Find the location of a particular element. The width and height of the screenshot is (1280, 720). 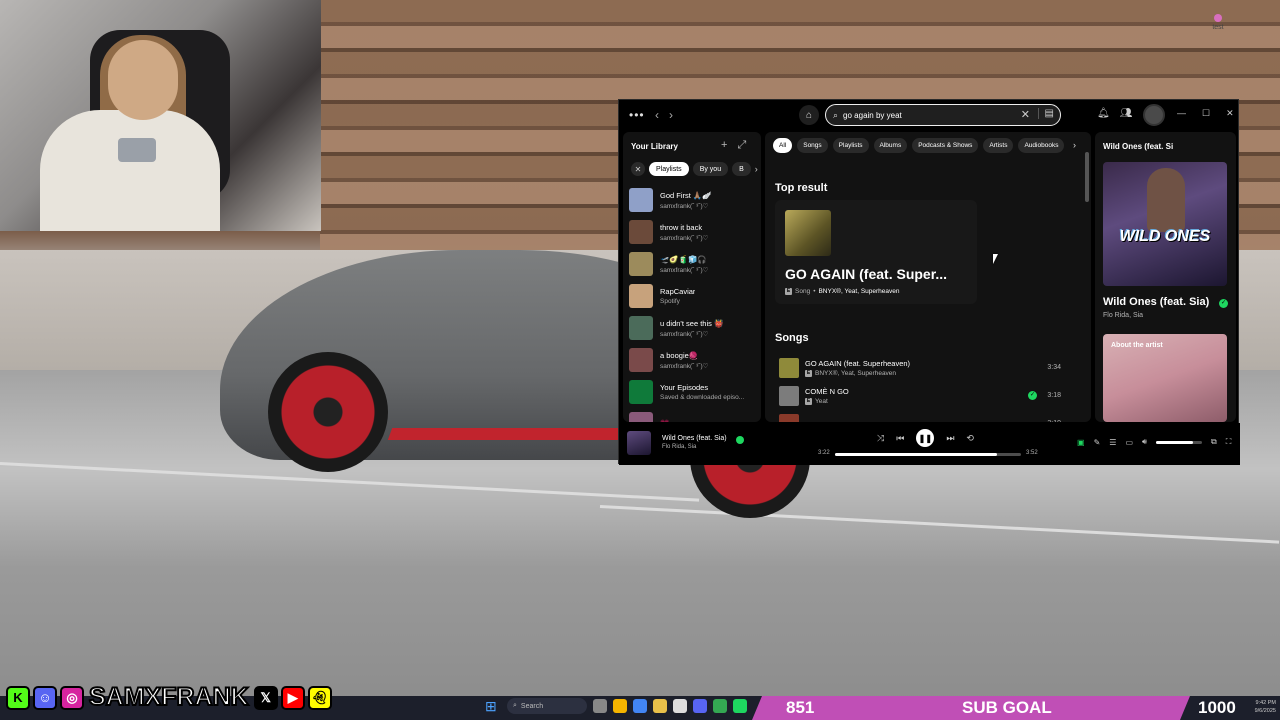

song-row: FOREVER AGAIN 3:19 is located at coordinates (929, 416).